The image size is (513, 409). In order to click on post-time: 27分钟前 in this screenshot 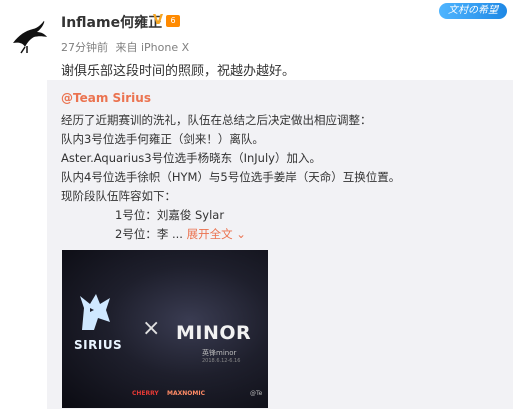, I will do `click(84, 47)`.